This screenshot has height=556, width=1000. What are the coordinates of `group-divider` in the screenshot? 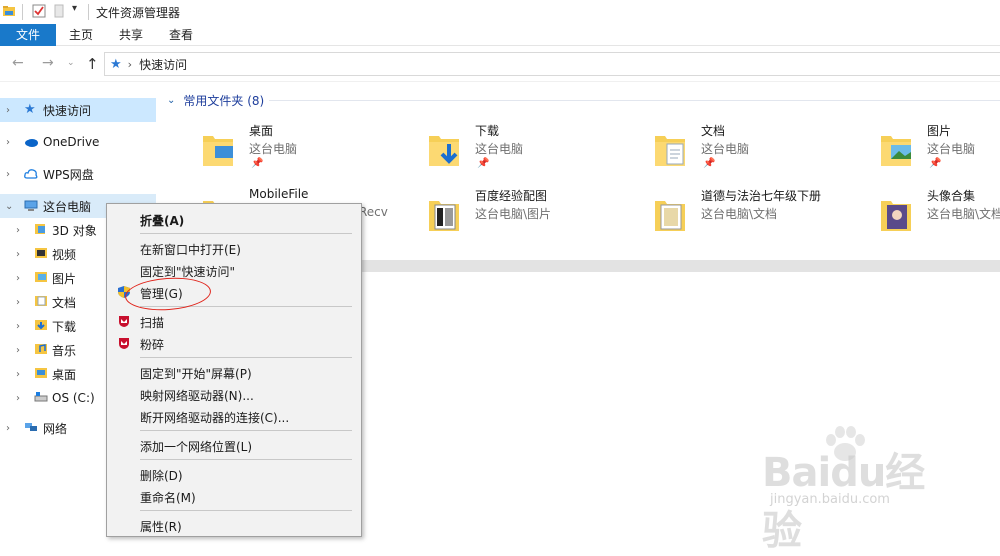 It's located at (634, 100).